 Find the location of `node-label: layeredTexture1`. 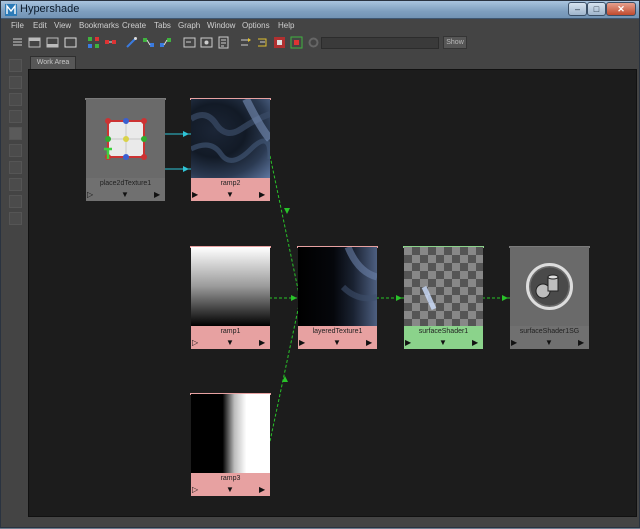

node-label: layeredTexture1 is located at coordinates (337, 331).